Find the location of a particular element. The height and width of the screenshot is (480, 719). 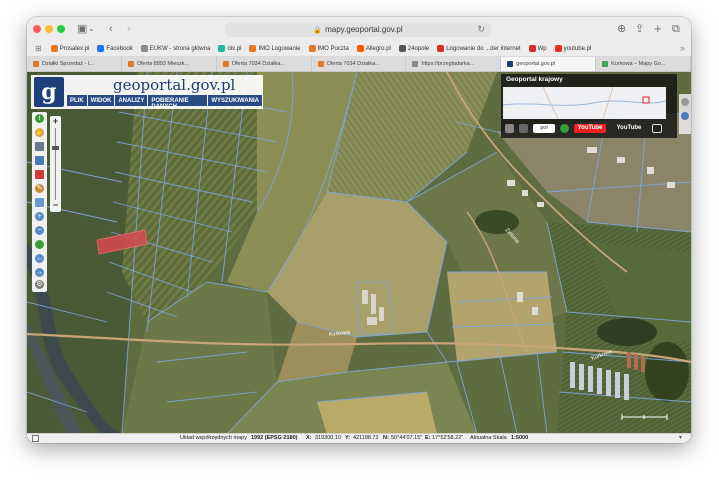

bookmark-item: Prosalex.pl is located at coordinates (70, 48).